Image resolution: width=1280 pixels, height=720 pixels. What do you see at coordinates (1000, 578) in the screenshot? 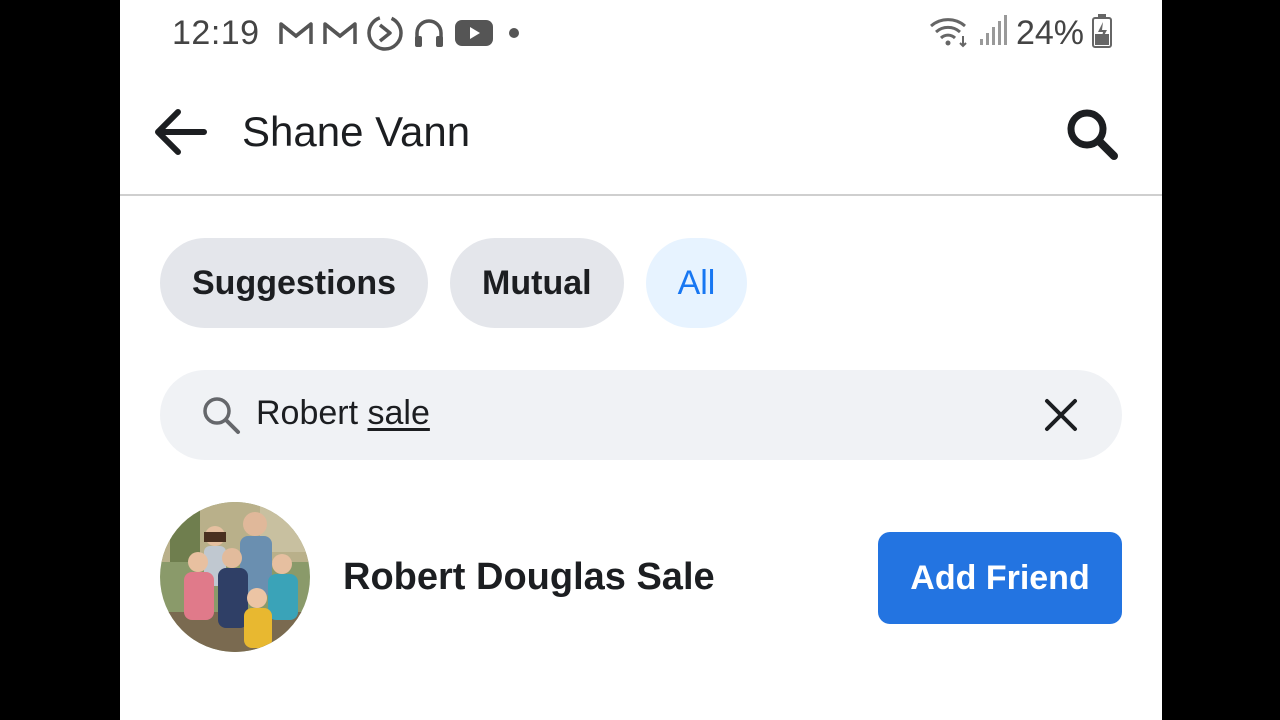
I see `add-friend-button: Add Friend` at bounding box center [1000, 578].